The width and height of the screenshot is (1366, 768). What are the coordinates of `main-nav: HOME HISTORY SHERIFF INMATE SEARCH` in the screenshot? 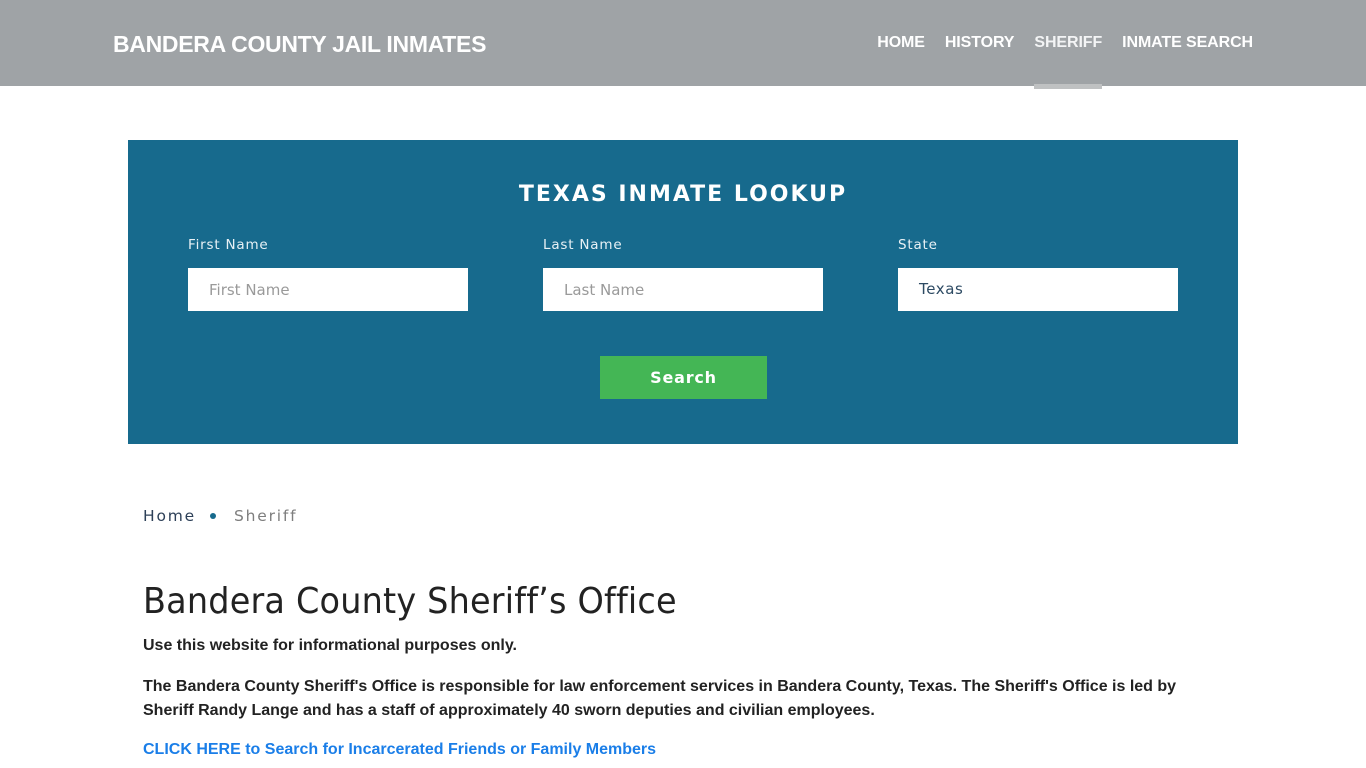 It's located at (1055, 44).